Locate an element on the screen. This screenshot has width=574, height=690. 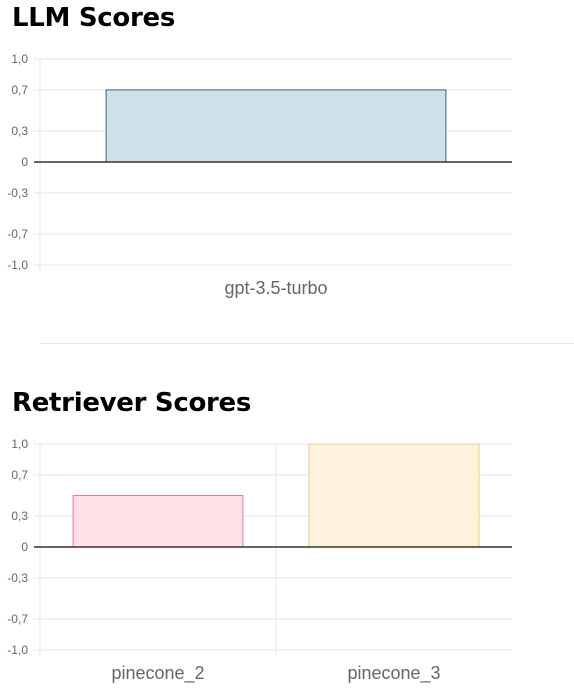
llm-scores-title: LLM Scores is located at coordinates (93, 18).